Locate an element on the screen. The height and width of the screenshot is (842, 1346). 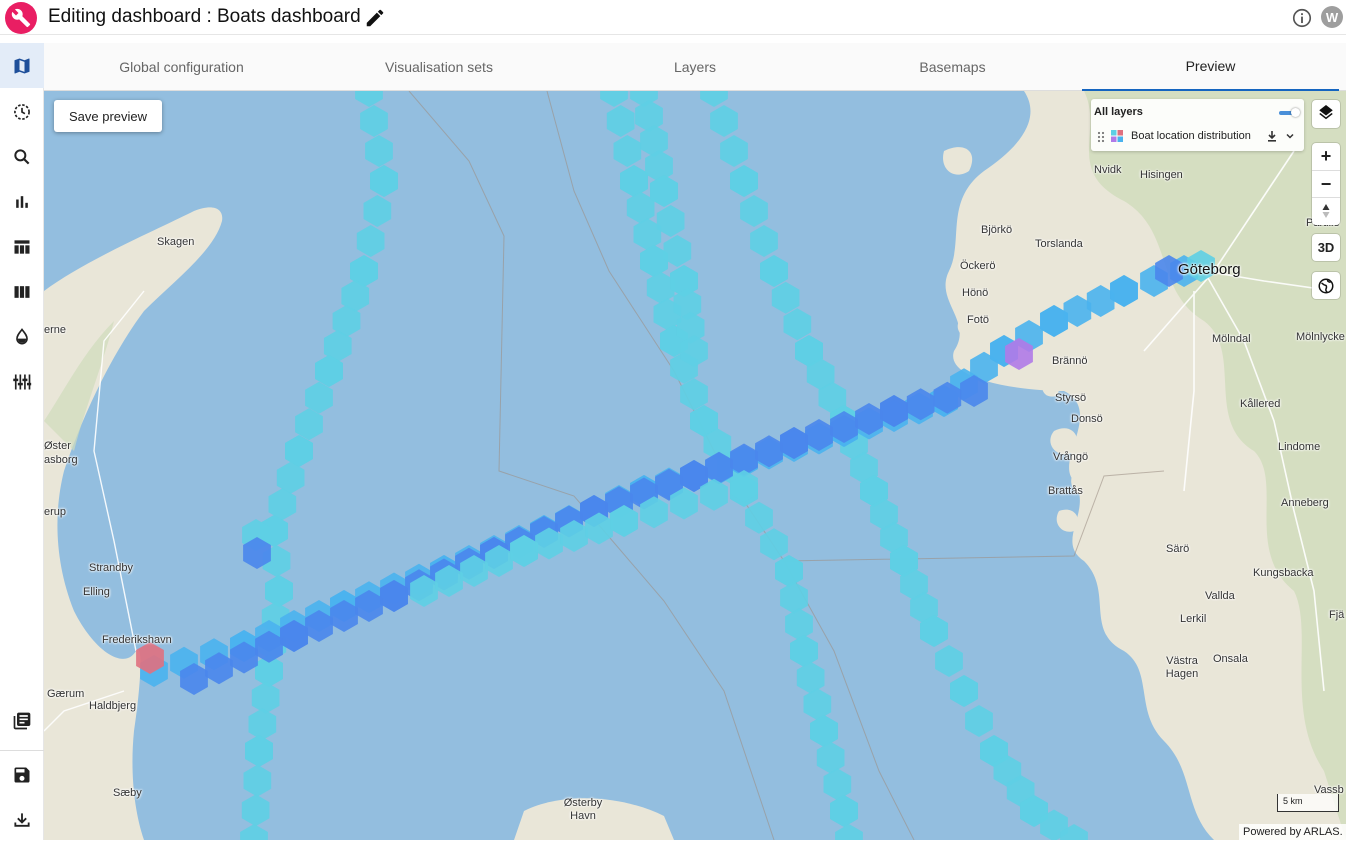
bar-chart-icon is located at coordinates (22, 201).